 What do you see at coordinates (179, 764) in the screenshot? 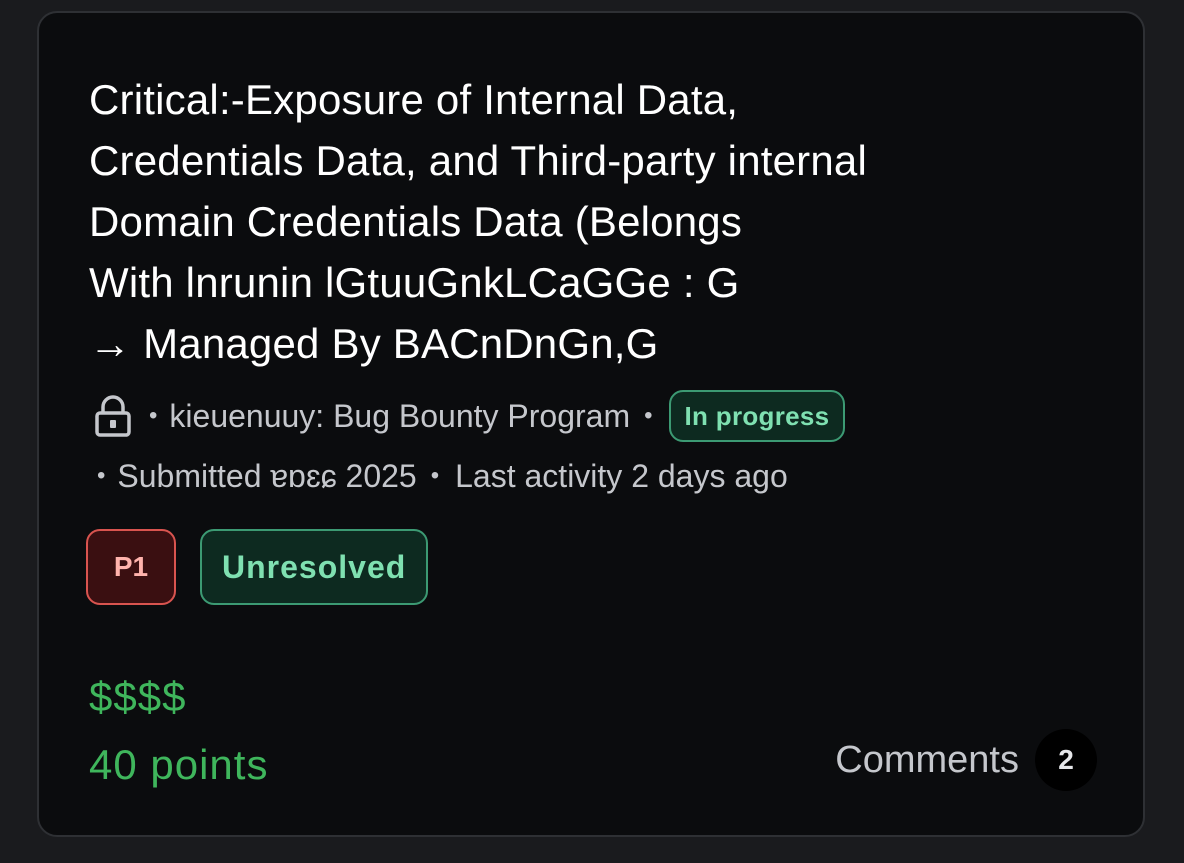
I see `points-value: 40 points` at bounding box center [179, 764].